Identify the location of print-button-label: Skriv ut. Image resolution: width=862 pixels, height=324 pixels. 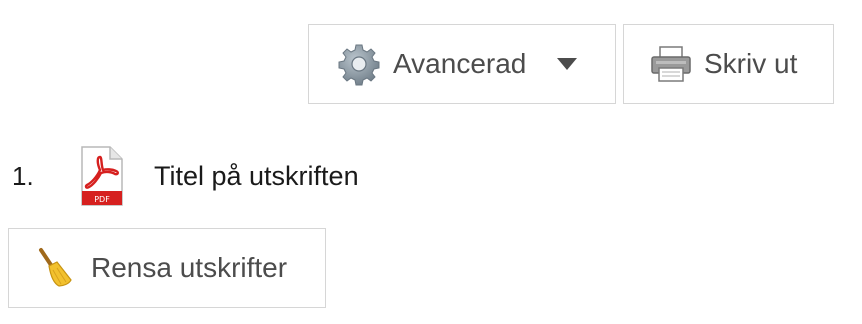
(751, 63).